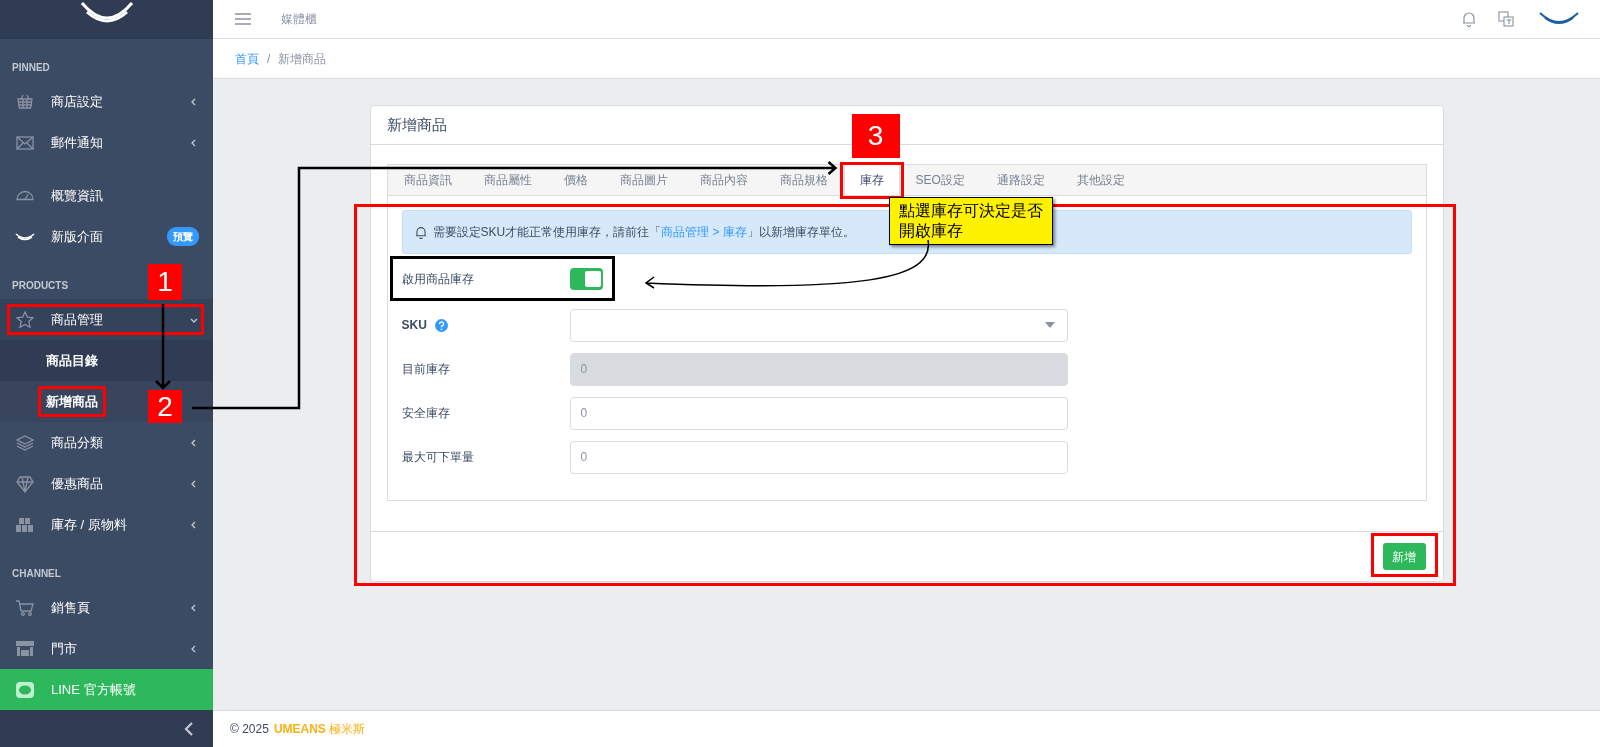 This screenshot has height=747, width=1600. Describe the element at coordinates (427, 180) in the screenshot. I see `tab: 商品資訊` at that location.